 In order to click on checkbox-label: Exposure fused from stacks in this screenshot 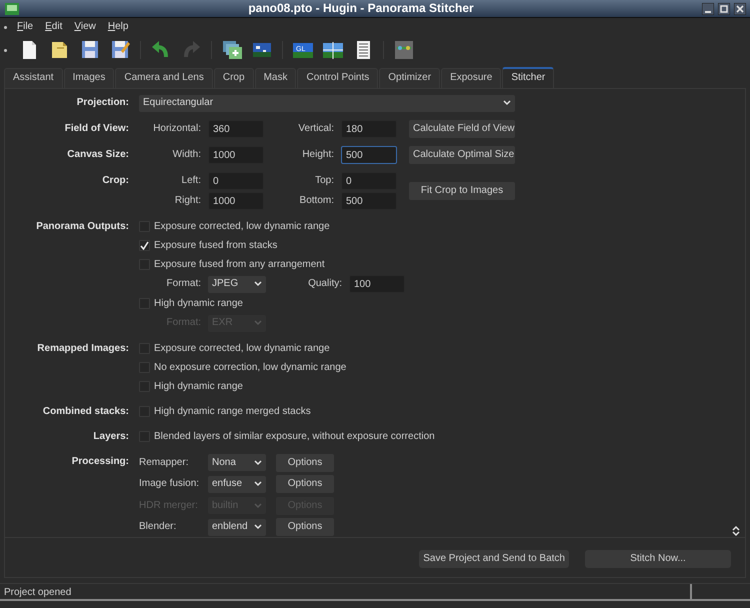, I will do `click(216, 246)`.